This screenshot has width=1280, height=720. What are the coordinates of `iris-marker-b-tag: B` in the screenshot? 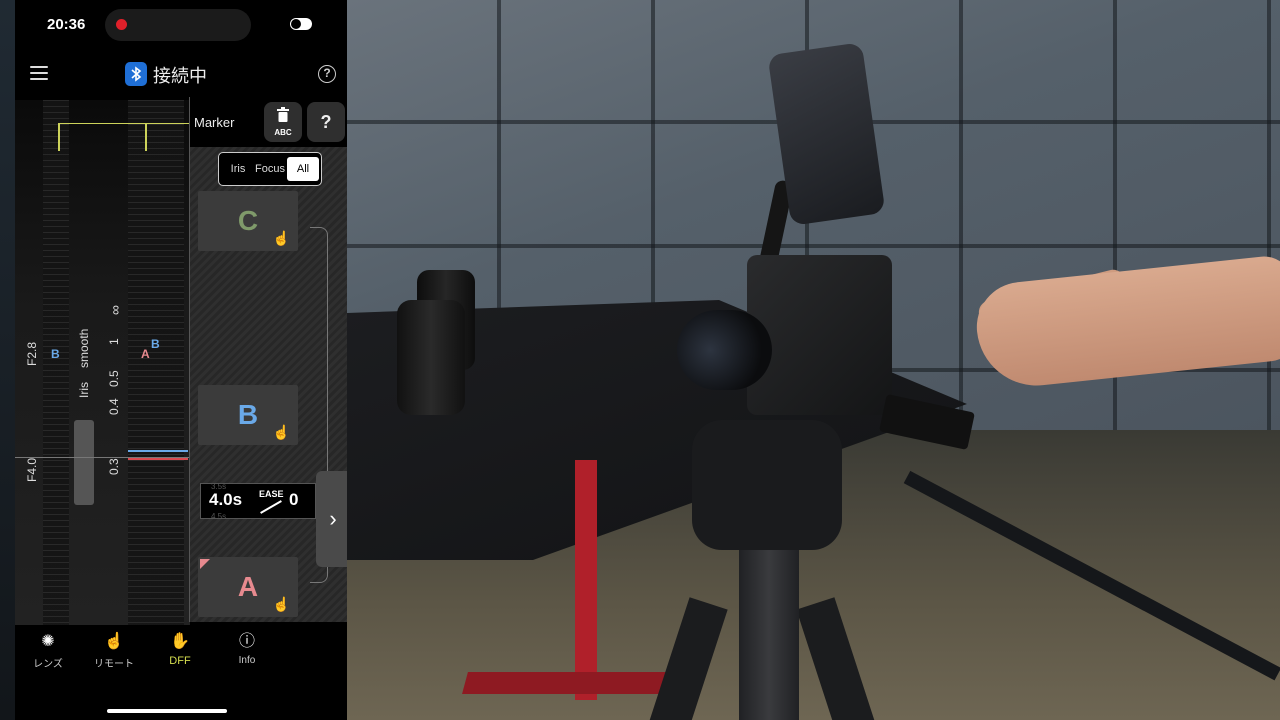 It's located at (55, 354).